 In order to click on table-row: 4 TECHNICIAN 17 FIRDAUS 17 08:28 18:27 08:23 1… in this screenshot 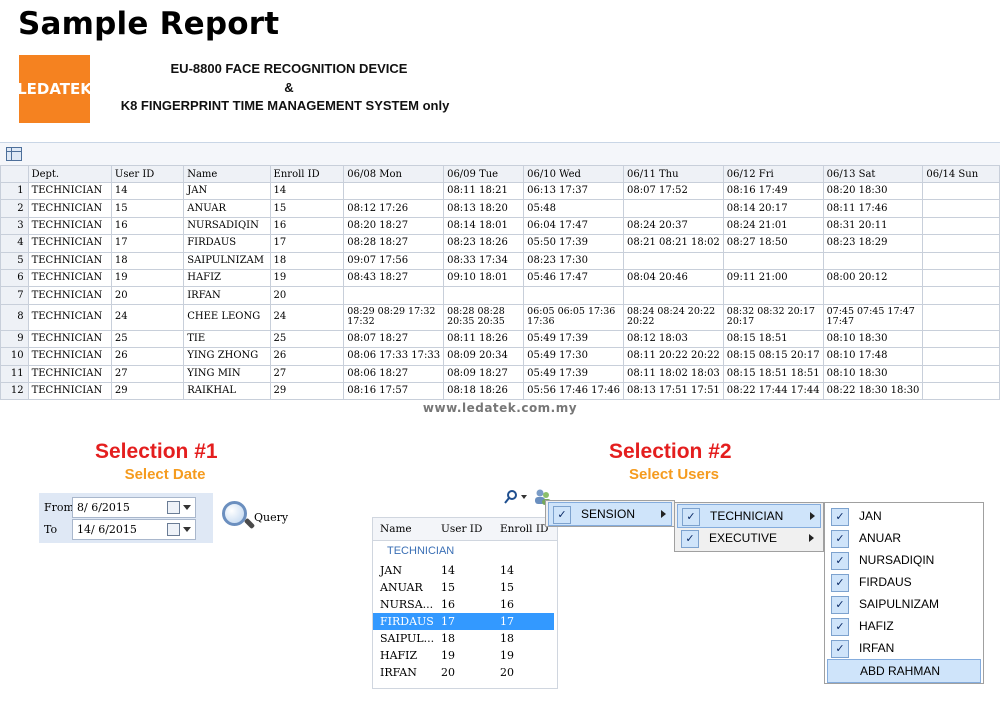, I will do `click(500, 243)`.